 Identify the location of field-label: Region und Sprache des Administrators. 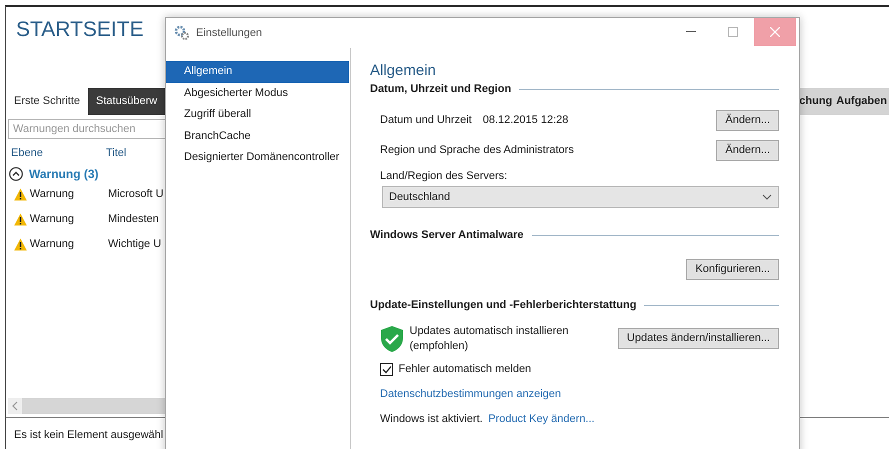
(477, 150).